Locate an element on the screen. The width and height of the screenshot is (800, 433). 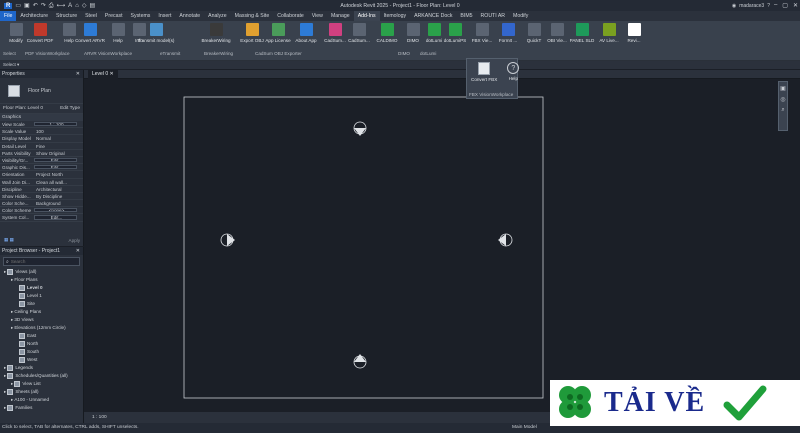
switch-windows-icon: ▤ is located at coordinates (92, 6).